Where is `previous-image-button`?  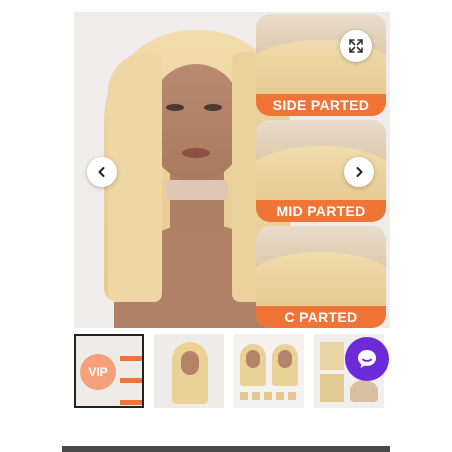 previous-image-button is located at coordinates (102, 172).